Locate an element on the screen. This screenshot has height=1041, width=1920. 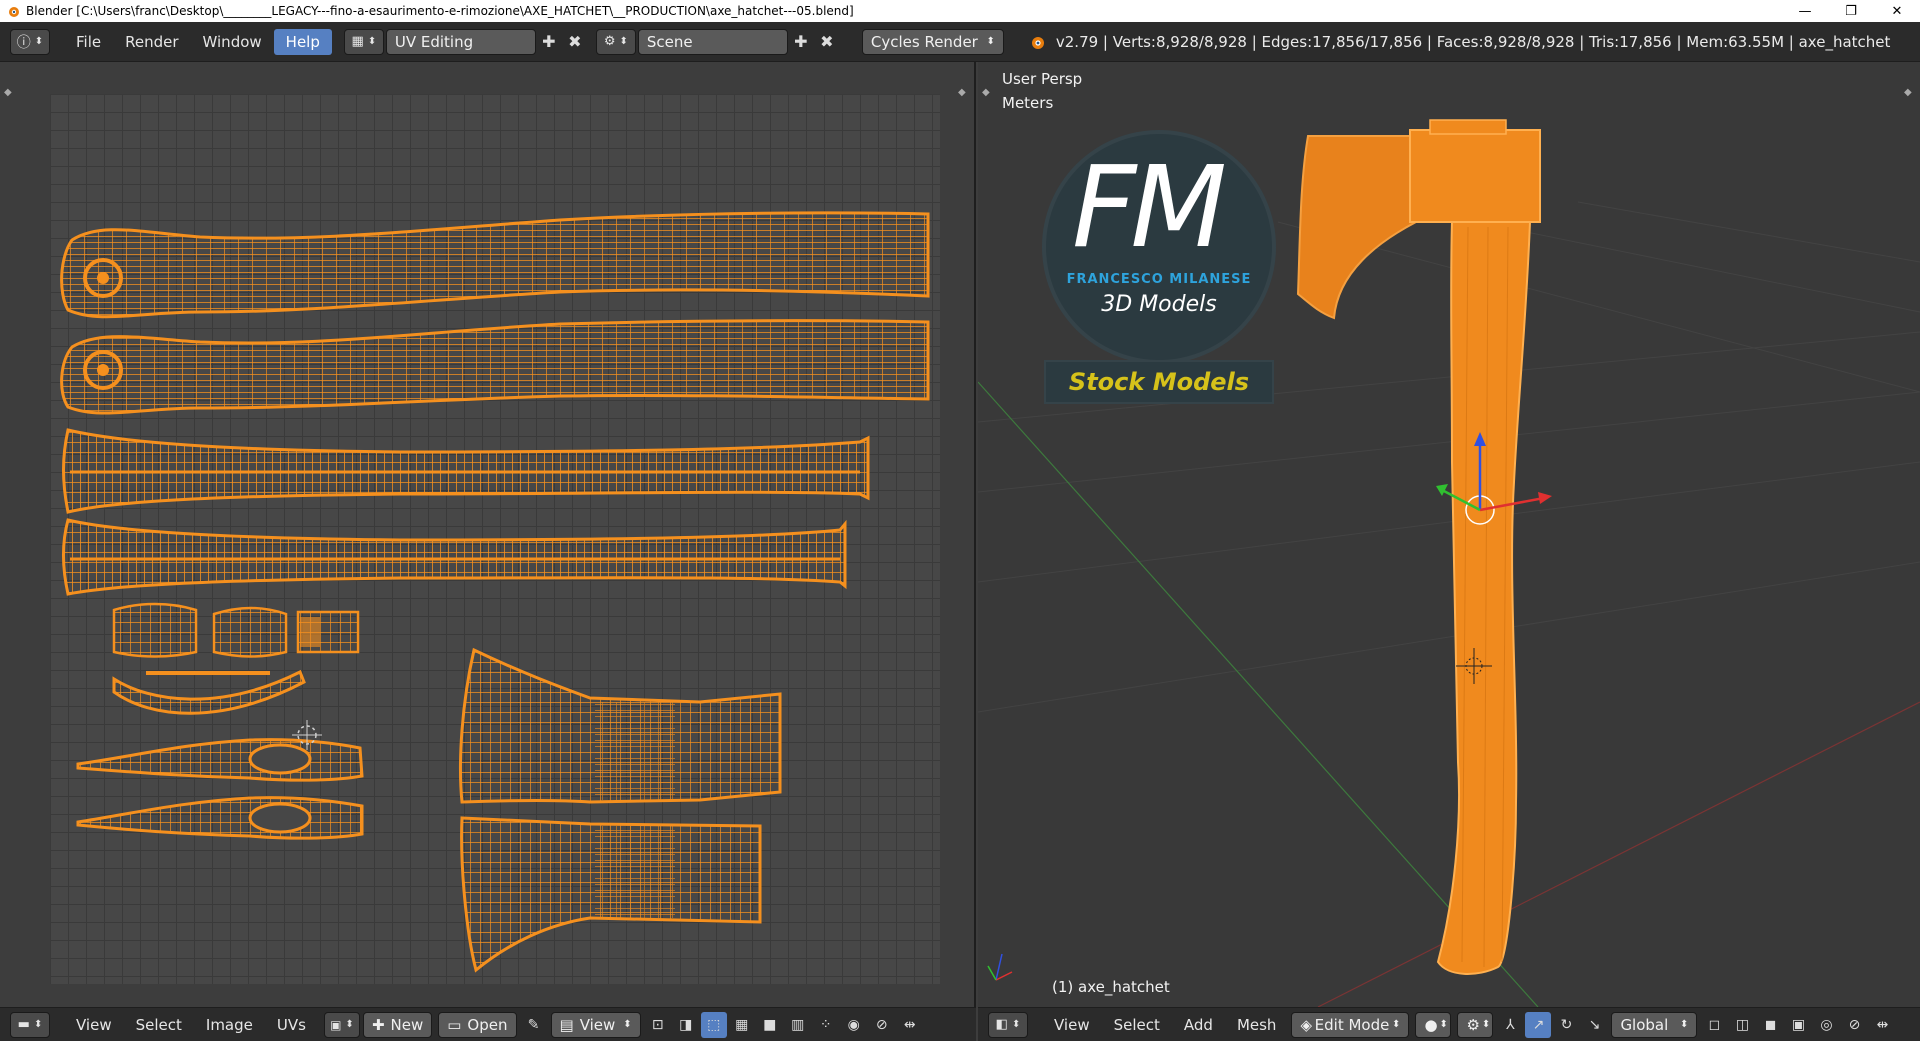
view-mode-label: View is located at coordinates (597, 1024).